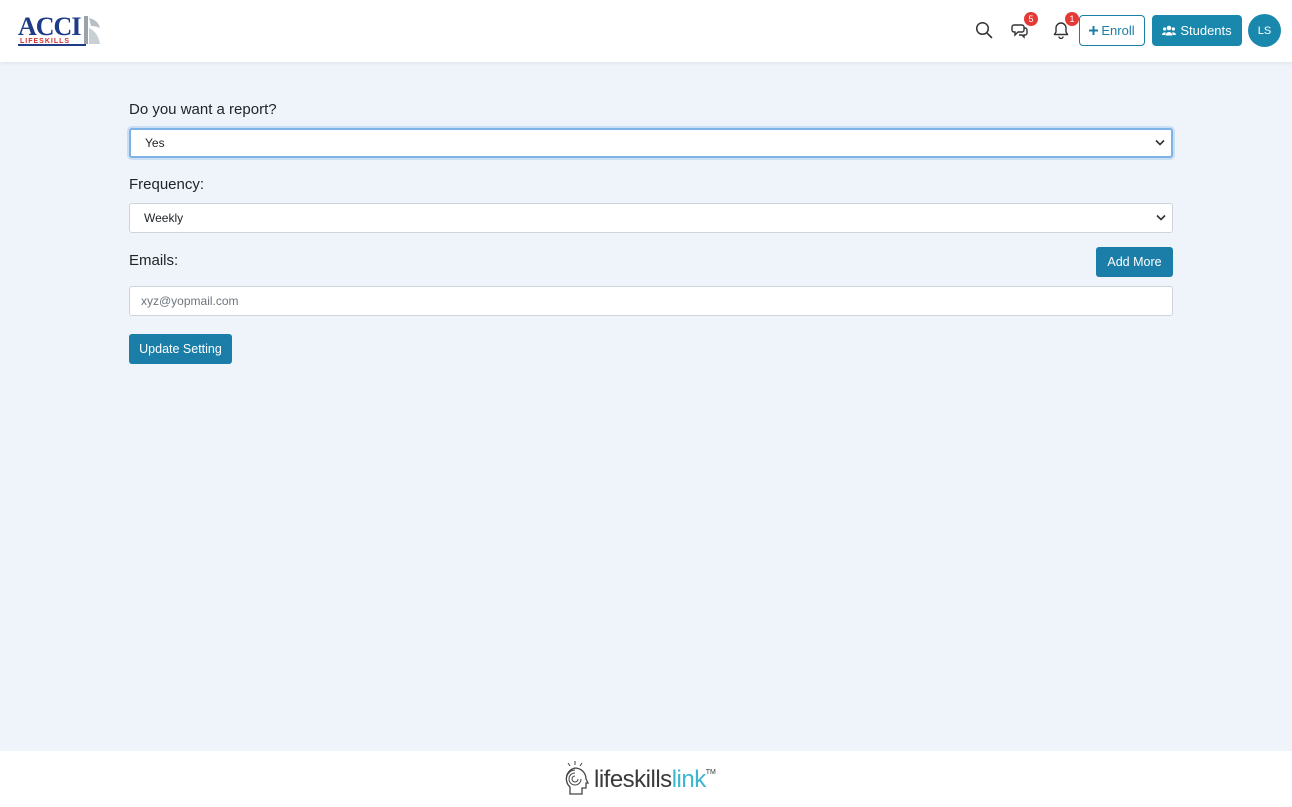 The height and width of the screenshot is (807, 1292). What do you see at coordinates (710, 772) in the screenshot?
I see `footer-trademark: TM` at bounding box center [710, 772].